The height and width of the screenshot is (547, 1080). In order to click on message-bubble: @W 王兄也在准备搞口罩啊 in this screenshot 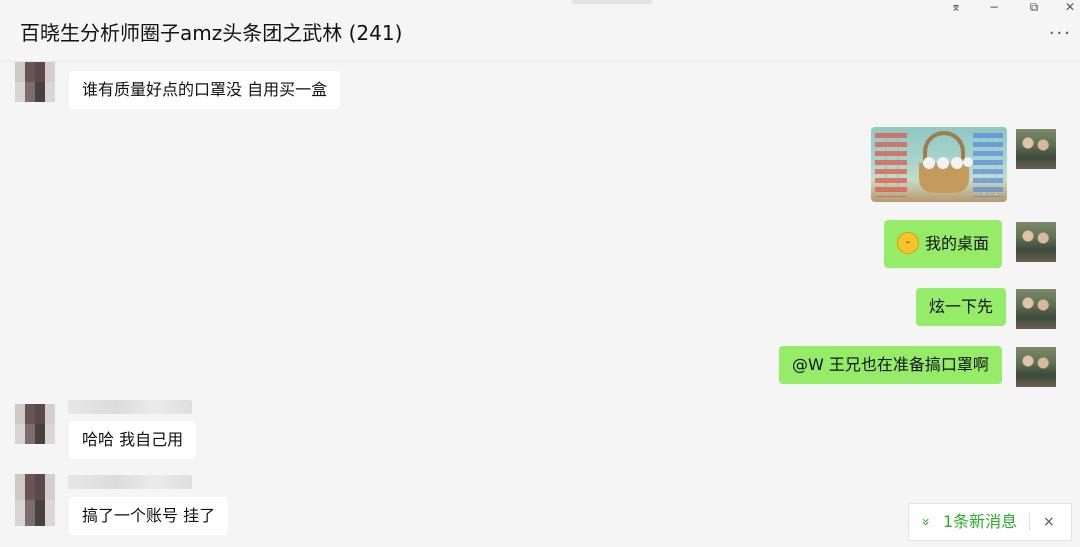, I will do `click(890, 365)`.